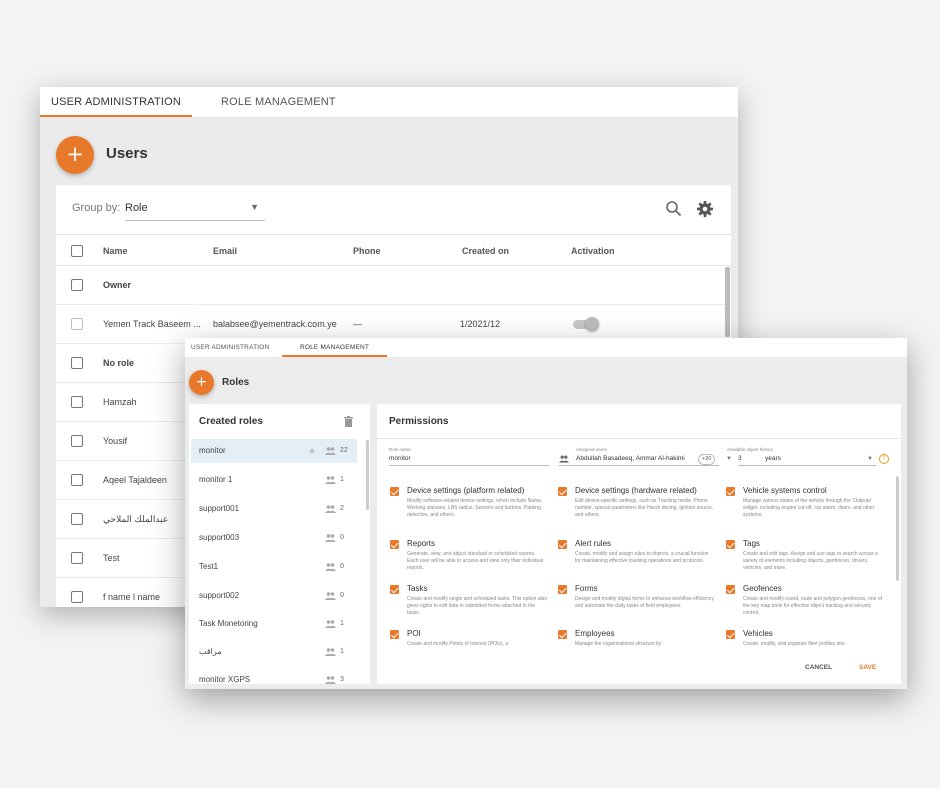  I want to click on permission-title: Employees, so click(595, 633).